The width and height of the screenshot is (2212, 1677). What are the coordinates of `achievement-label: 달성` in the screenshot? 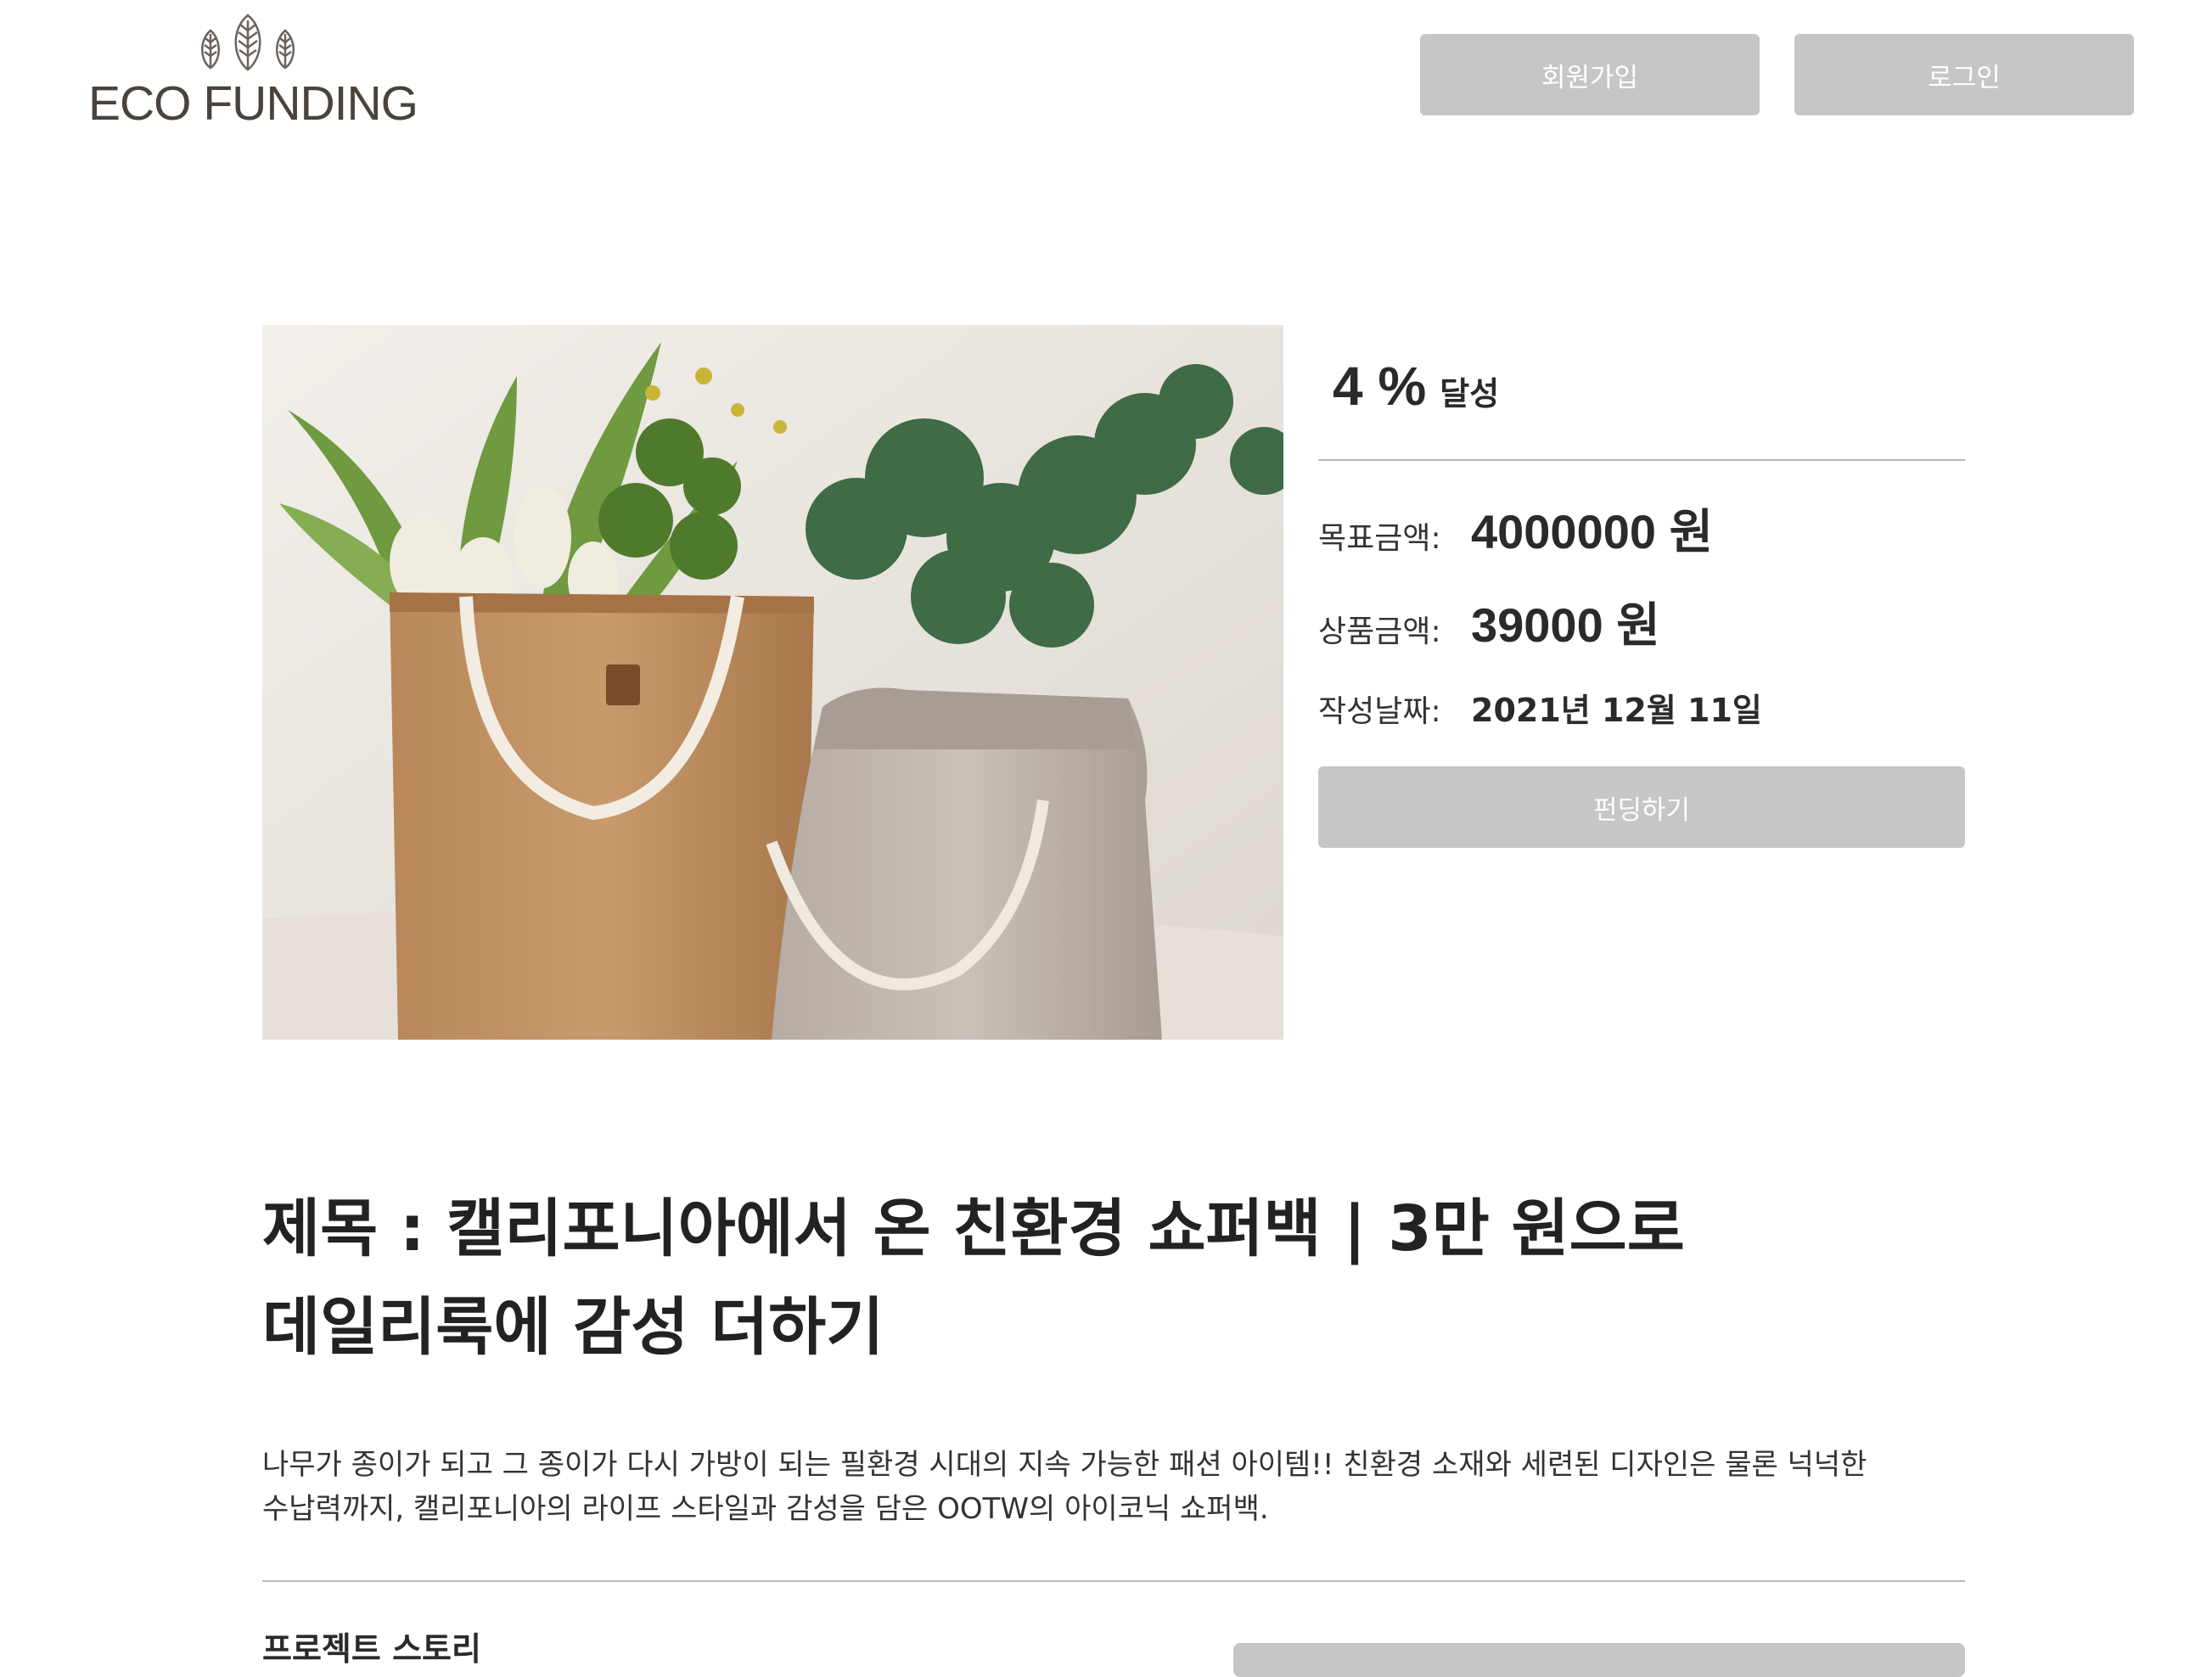 It's located at (1470, 394).